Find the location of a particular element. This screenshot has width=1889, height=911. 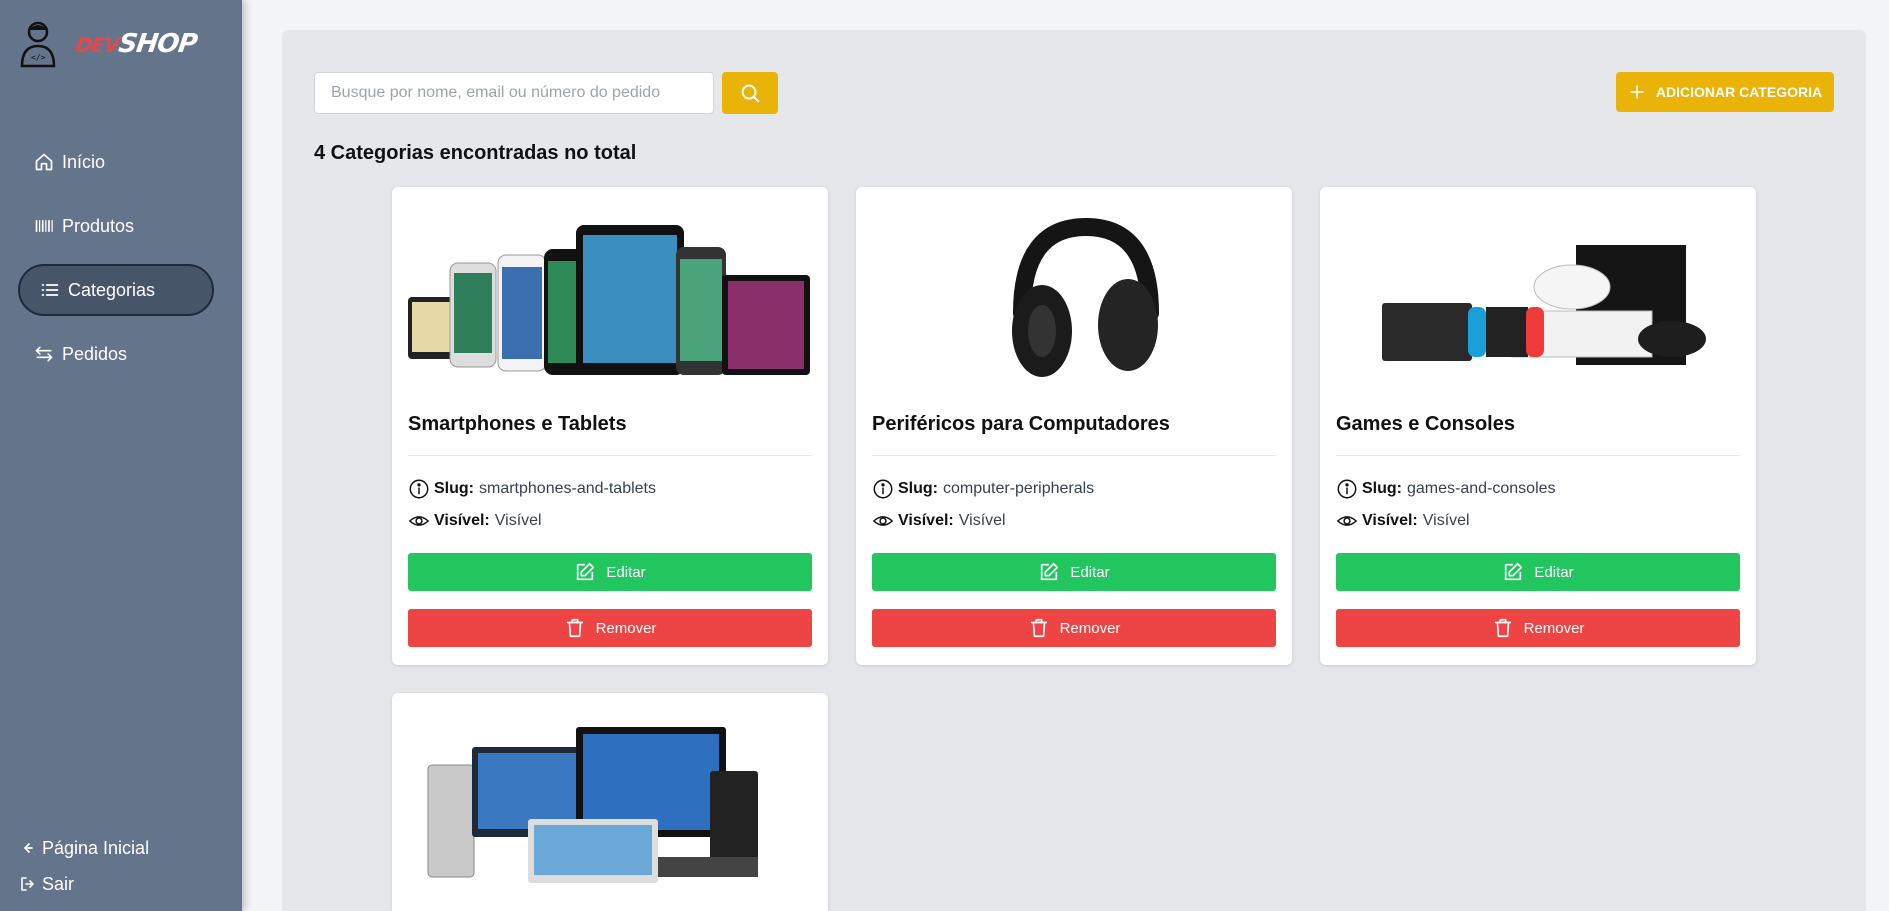

add-category-button: ADICIONAR CATEGORIA is located at coordinates (1725, 92).